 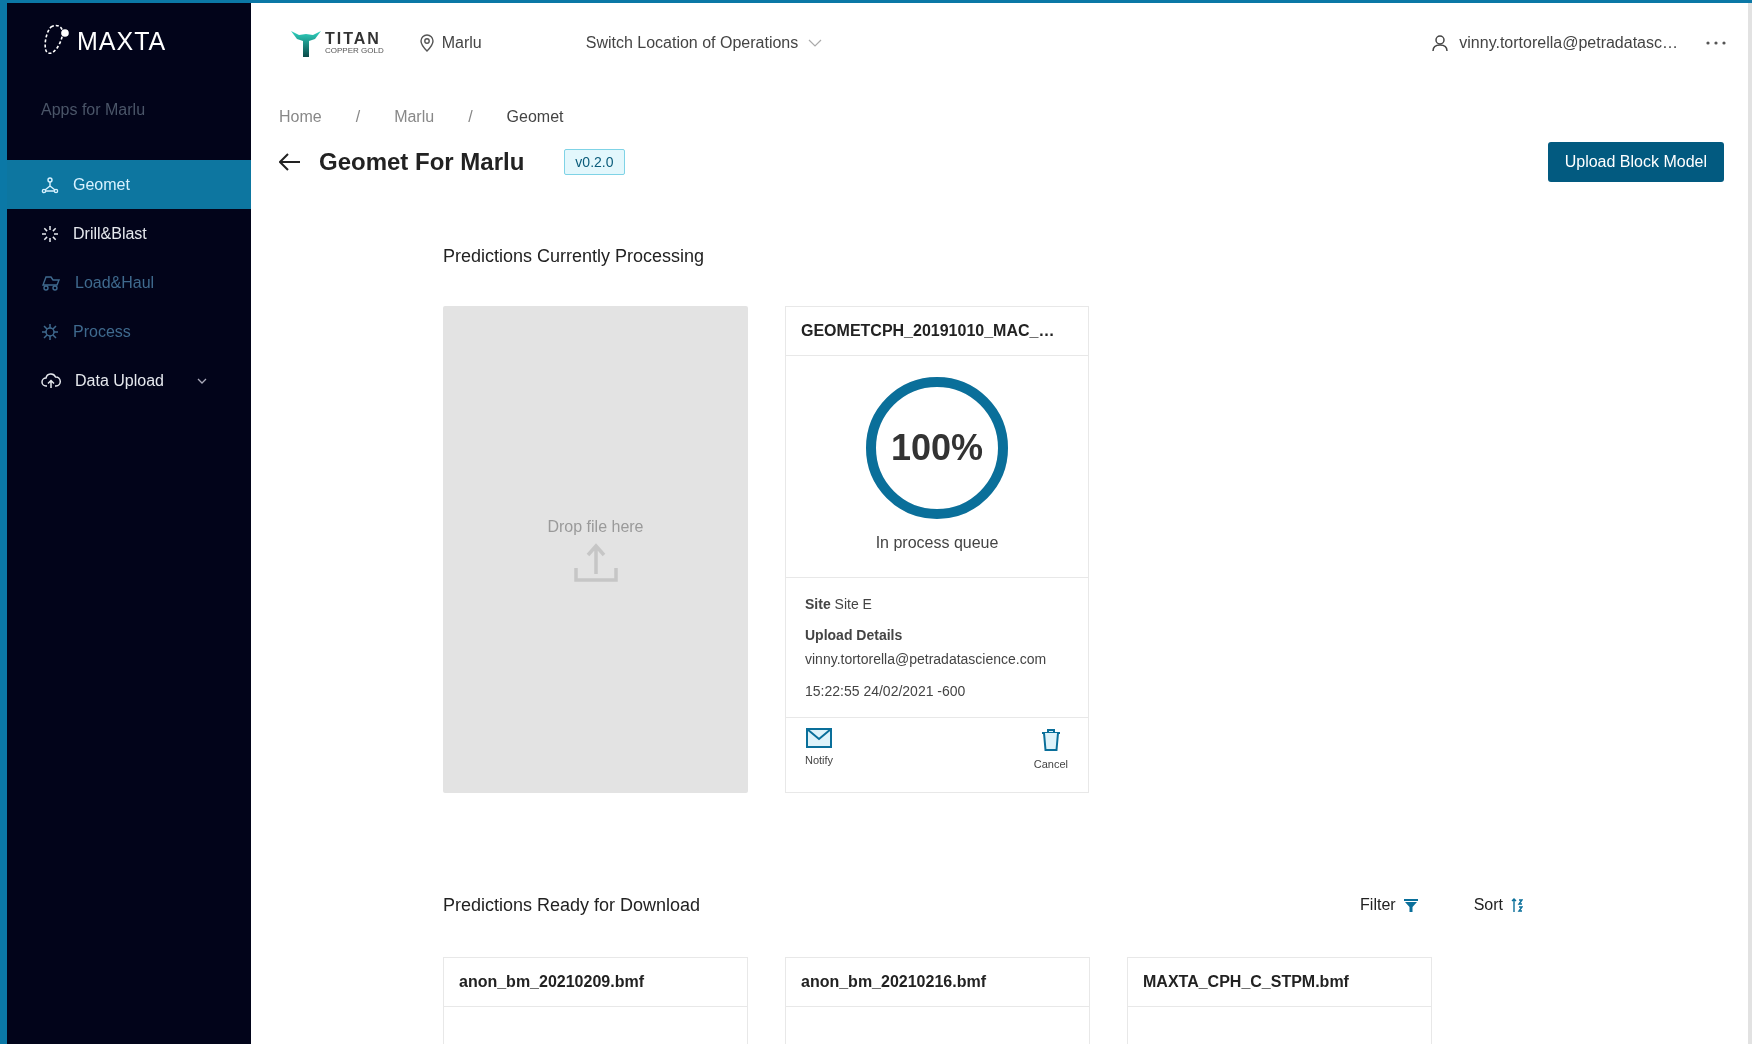 What do you see at coordinates (1716, 43) in the screenshot?
I see `more-icon` at bounding box center [1716, 43].